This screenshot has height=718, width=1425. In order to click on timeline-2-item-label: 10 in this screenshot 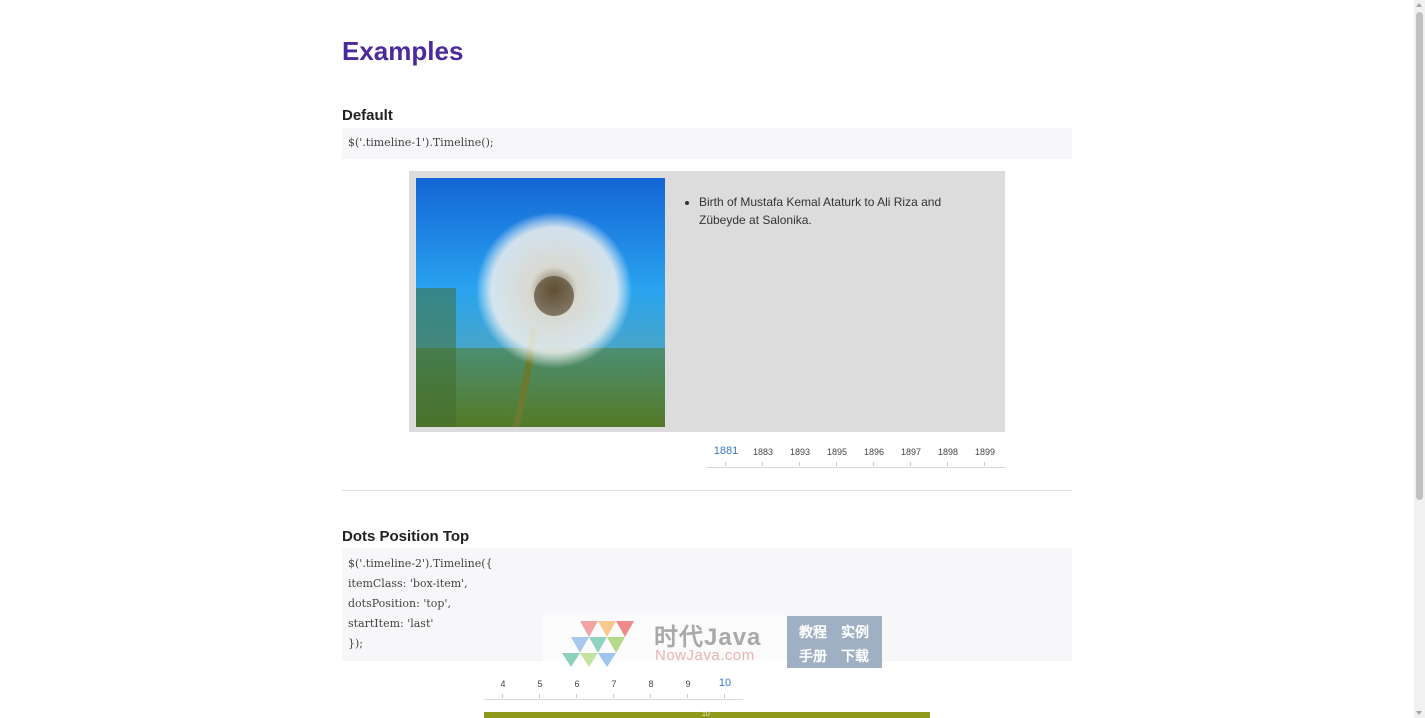, I will do `click(706, 714)`.